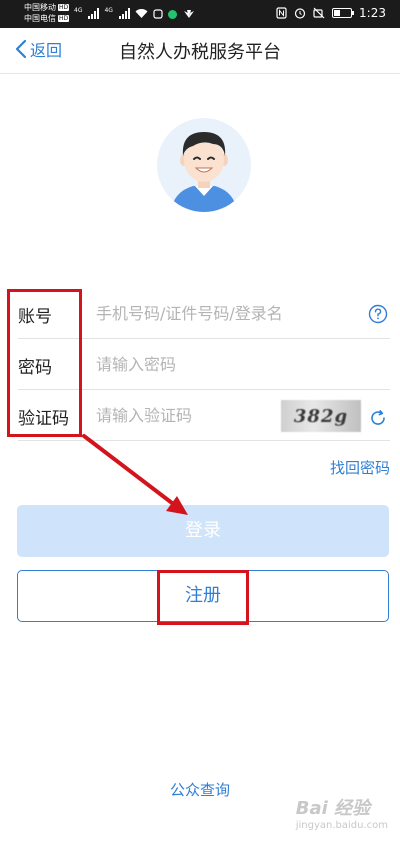 The height and width of the screenshot is (841, 400). Describe the element at coordinates (331, 13) in the screenshot. I see `status-right: 1:23` at that location.